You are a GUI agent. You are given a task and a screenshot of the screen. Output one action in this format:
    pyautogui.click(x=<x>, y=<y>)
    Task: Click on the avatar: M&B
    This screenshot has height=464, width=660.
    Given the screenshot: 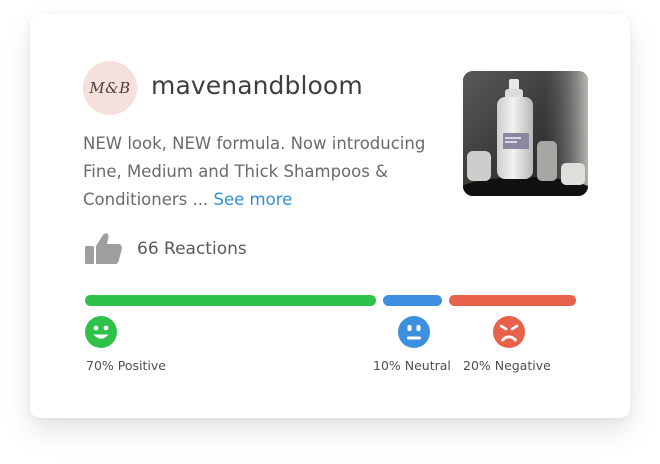 What is the action you would take?
    pyautogui.click(x=110, y=88)
    